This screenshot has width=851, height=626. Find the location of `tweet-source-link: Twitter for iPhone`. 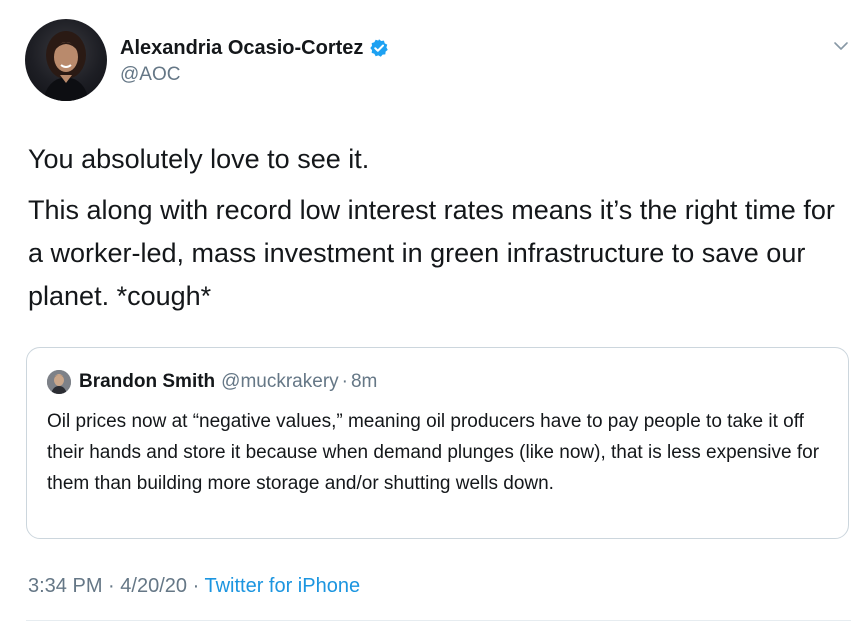

tweet-source-link: Twitter for iPhone is located at coordinates (282, 586).